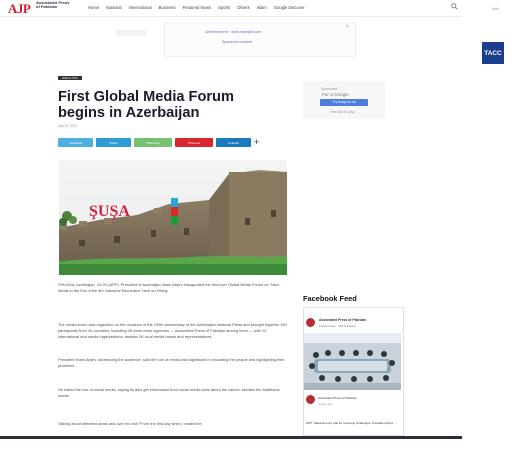 This screenshot has width=522, height=454. I want to click on sidebar-widget-footer: Free trial 30 days, so click(342, 112).